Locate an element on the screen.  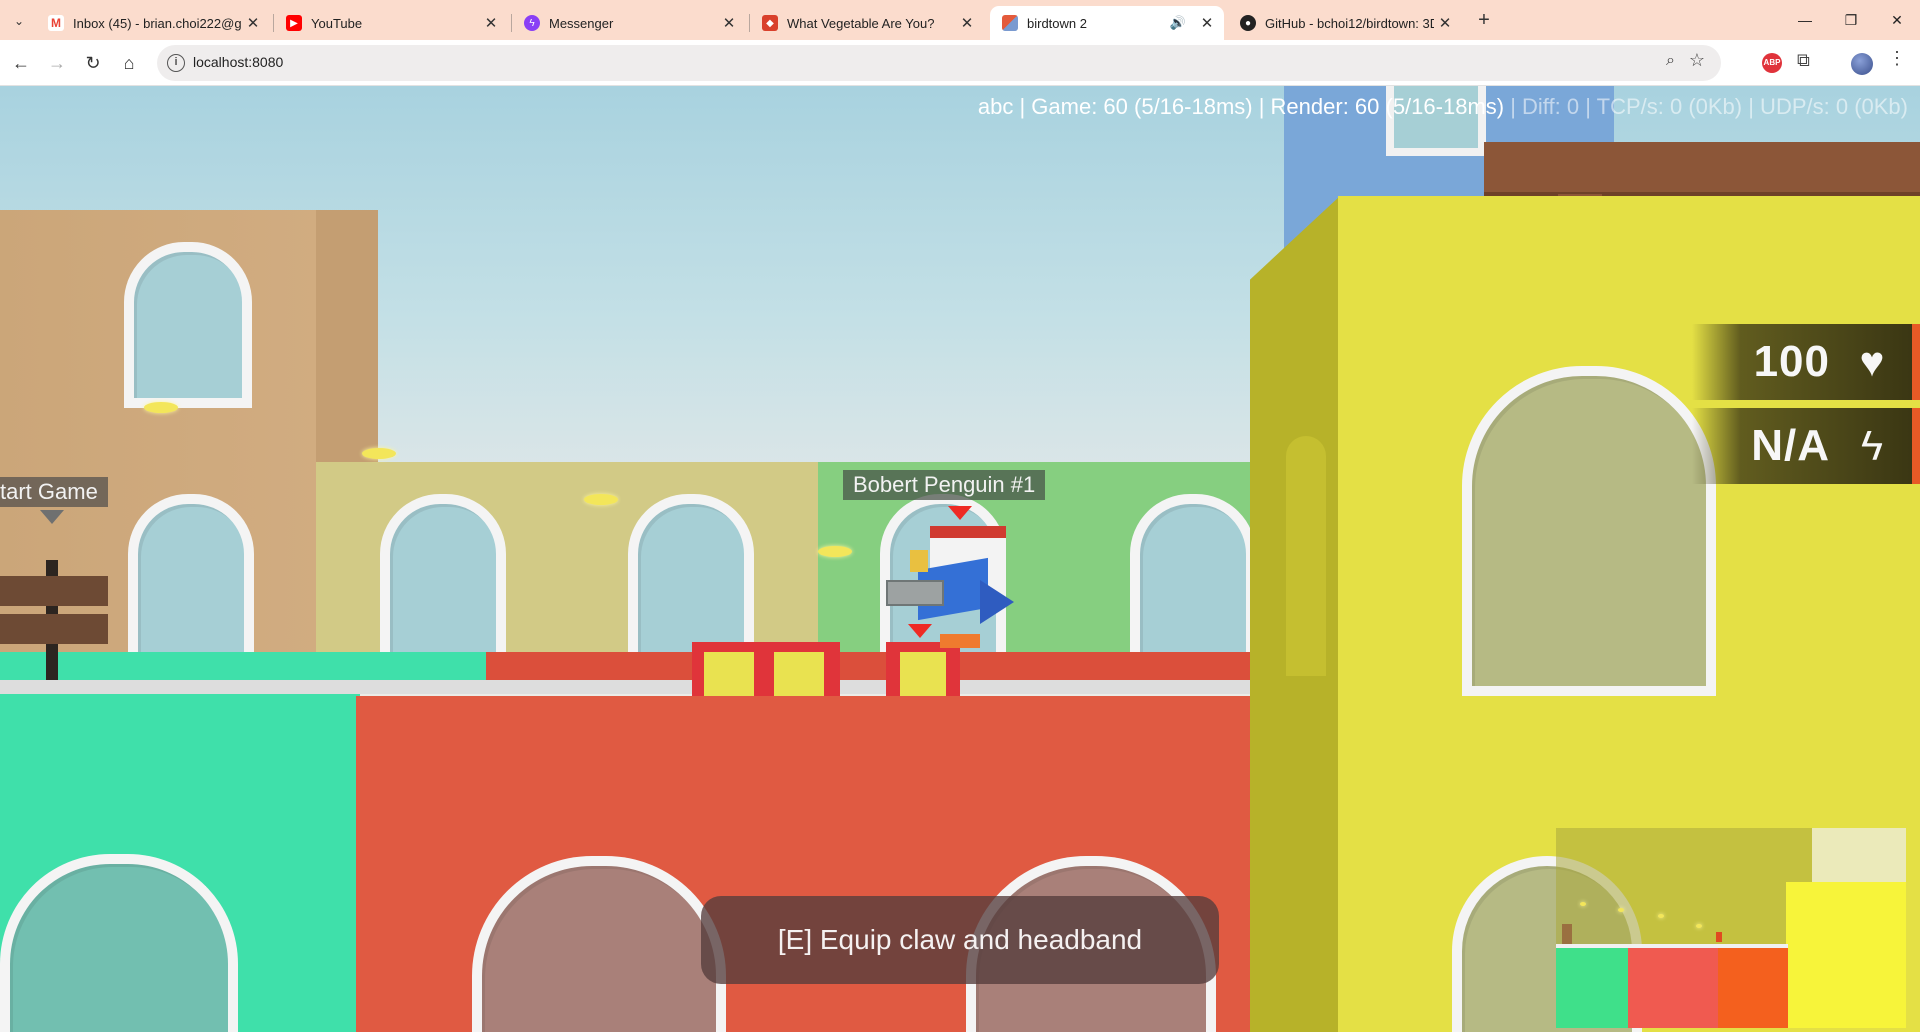
speaker-icon: 🔊 is located at coordinates (1178, 23).